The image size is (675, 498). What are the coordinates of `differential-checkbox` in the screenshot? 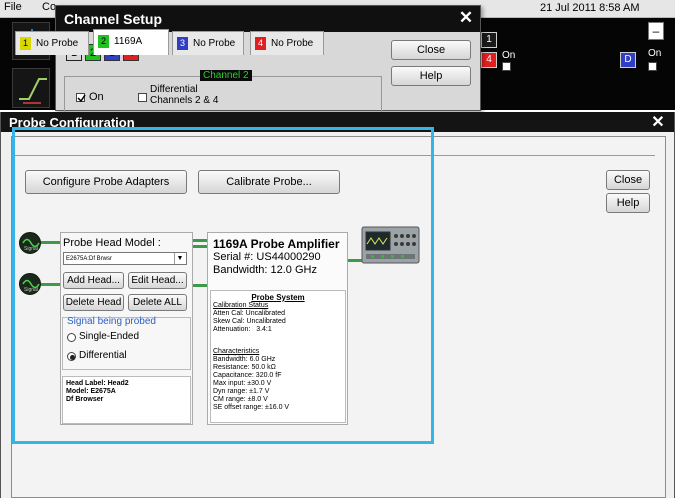 It's located at (142, 97).